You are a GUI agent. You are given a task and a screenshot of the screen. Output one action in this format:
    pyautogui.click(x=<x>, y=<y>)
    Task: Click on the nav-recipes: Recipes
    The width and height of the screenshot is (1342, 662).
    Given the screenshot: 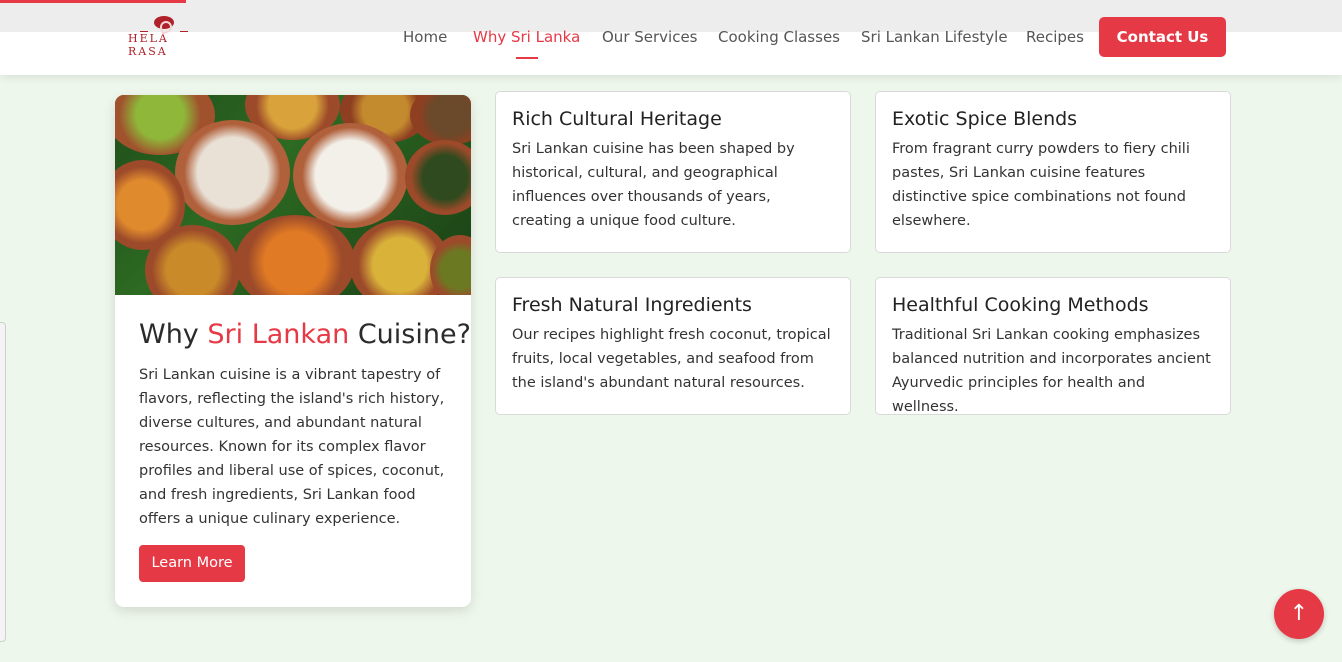 What is the action you would take?
    pyautogui.click(x=1055, y=37)
    